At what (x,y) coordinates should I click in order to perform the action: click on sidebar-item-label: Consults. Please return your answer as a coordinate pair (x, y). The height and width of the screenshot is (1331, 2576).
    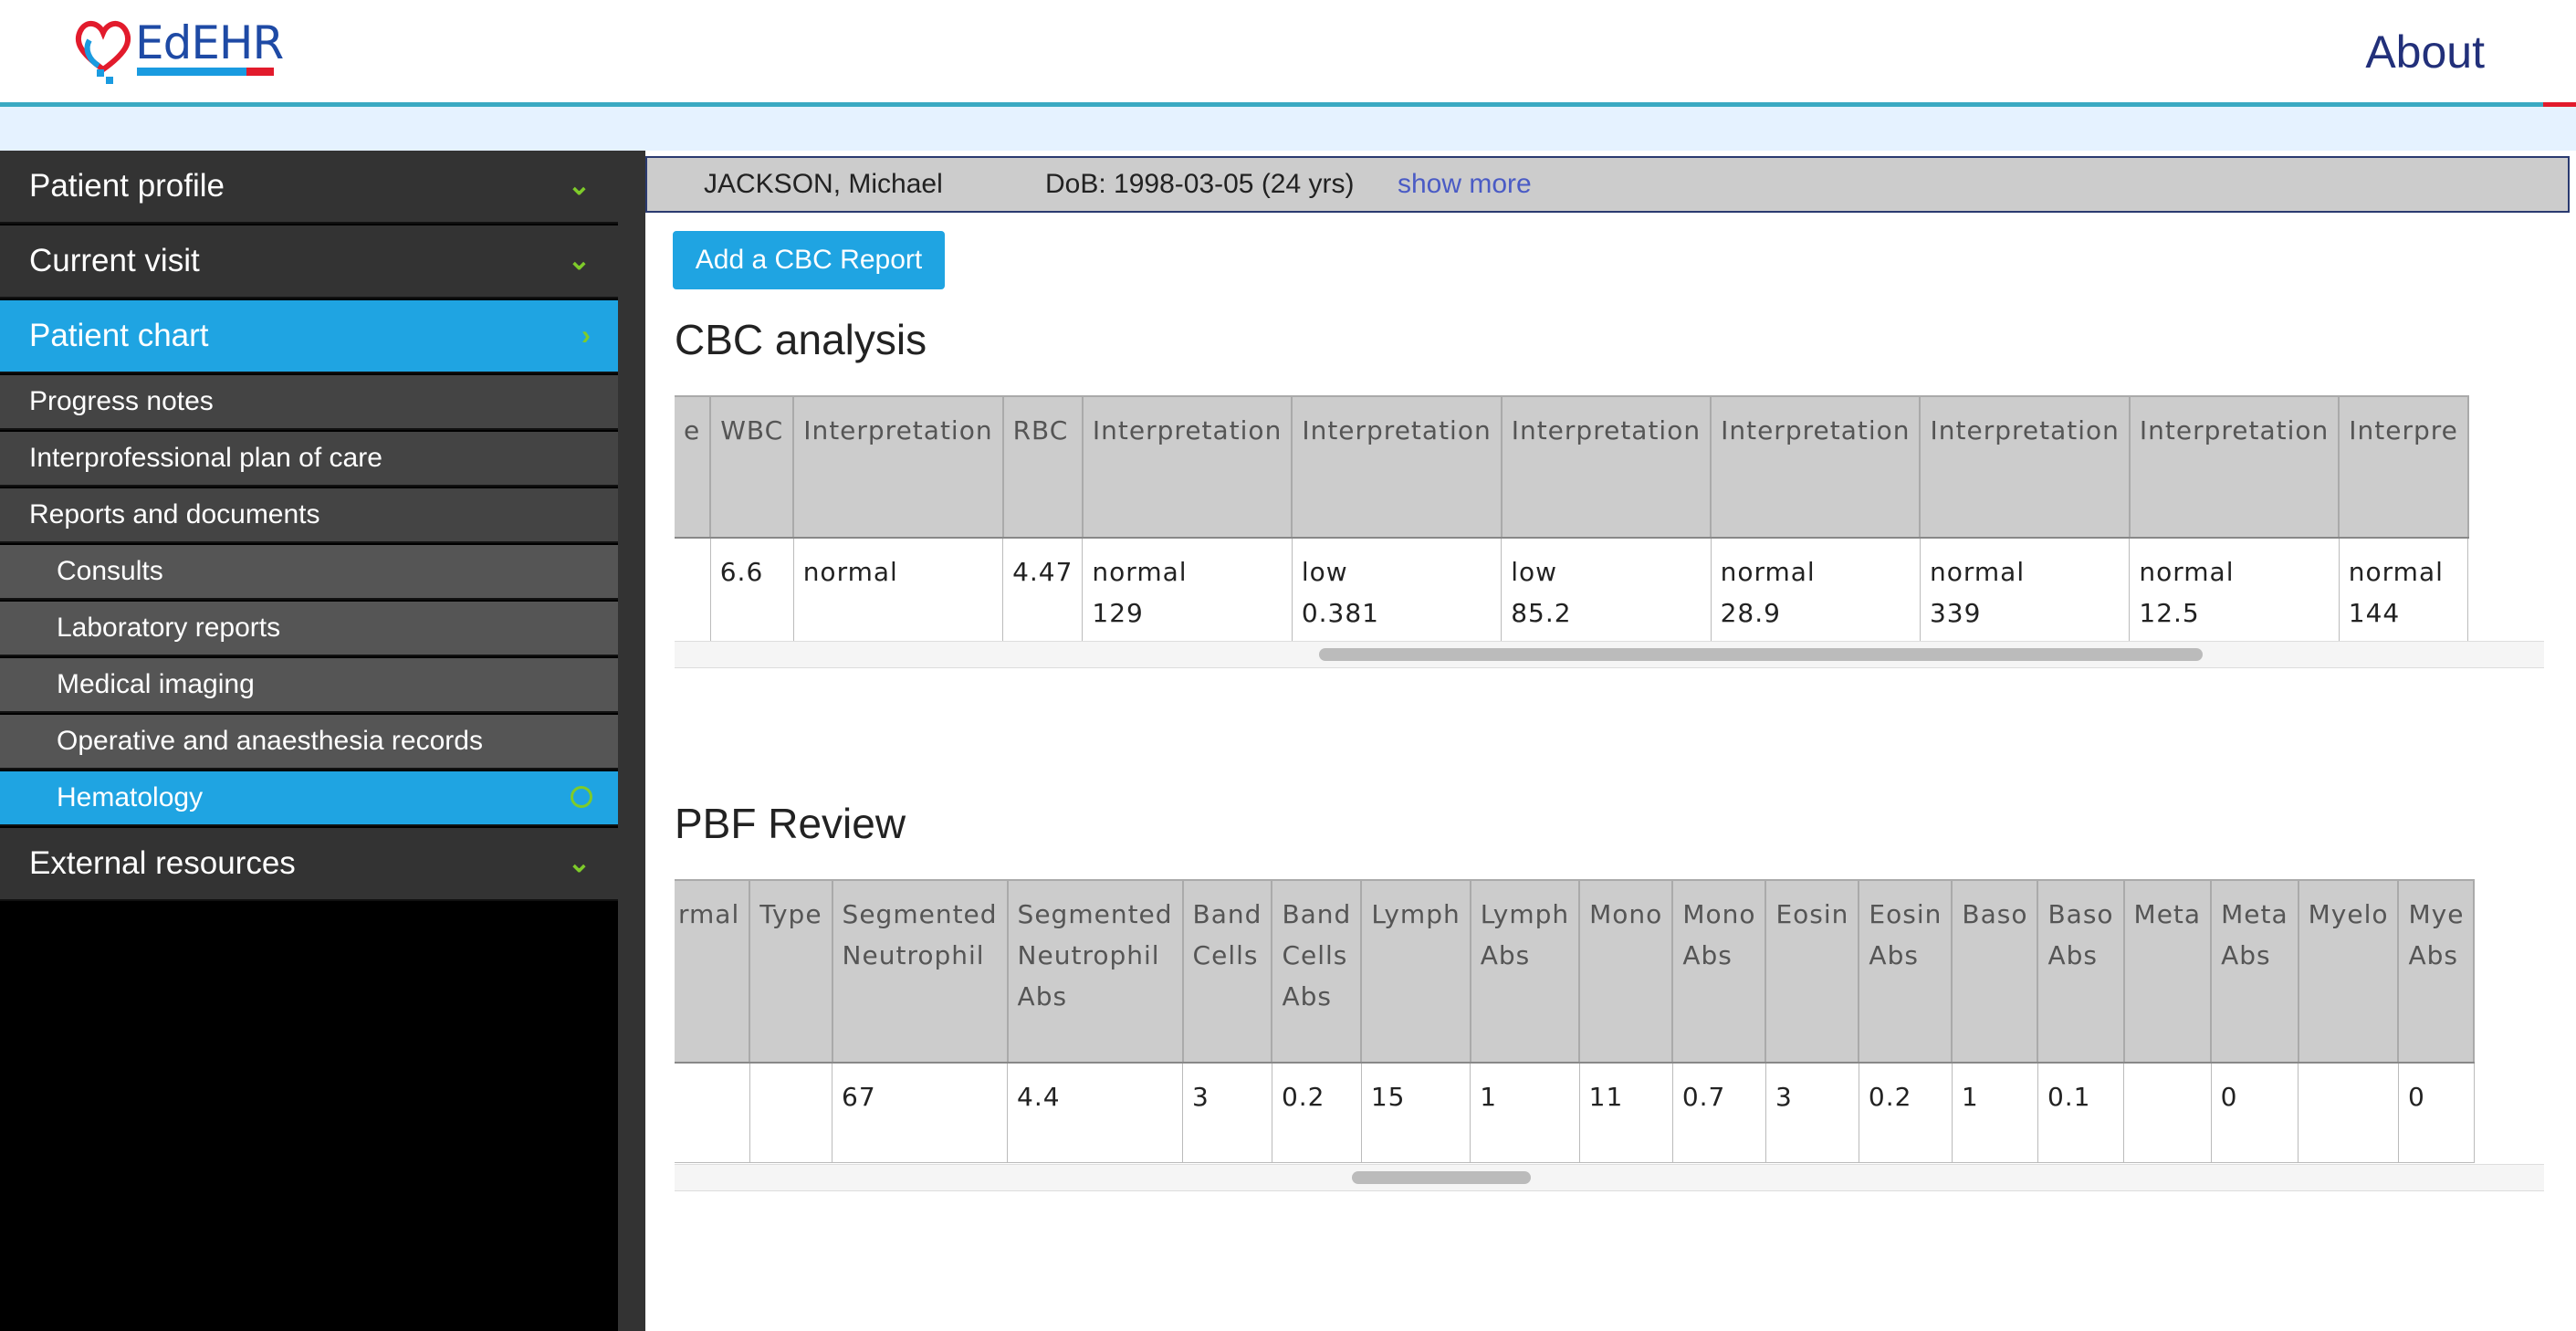
    Looking at the image, I should click on (110, 571).